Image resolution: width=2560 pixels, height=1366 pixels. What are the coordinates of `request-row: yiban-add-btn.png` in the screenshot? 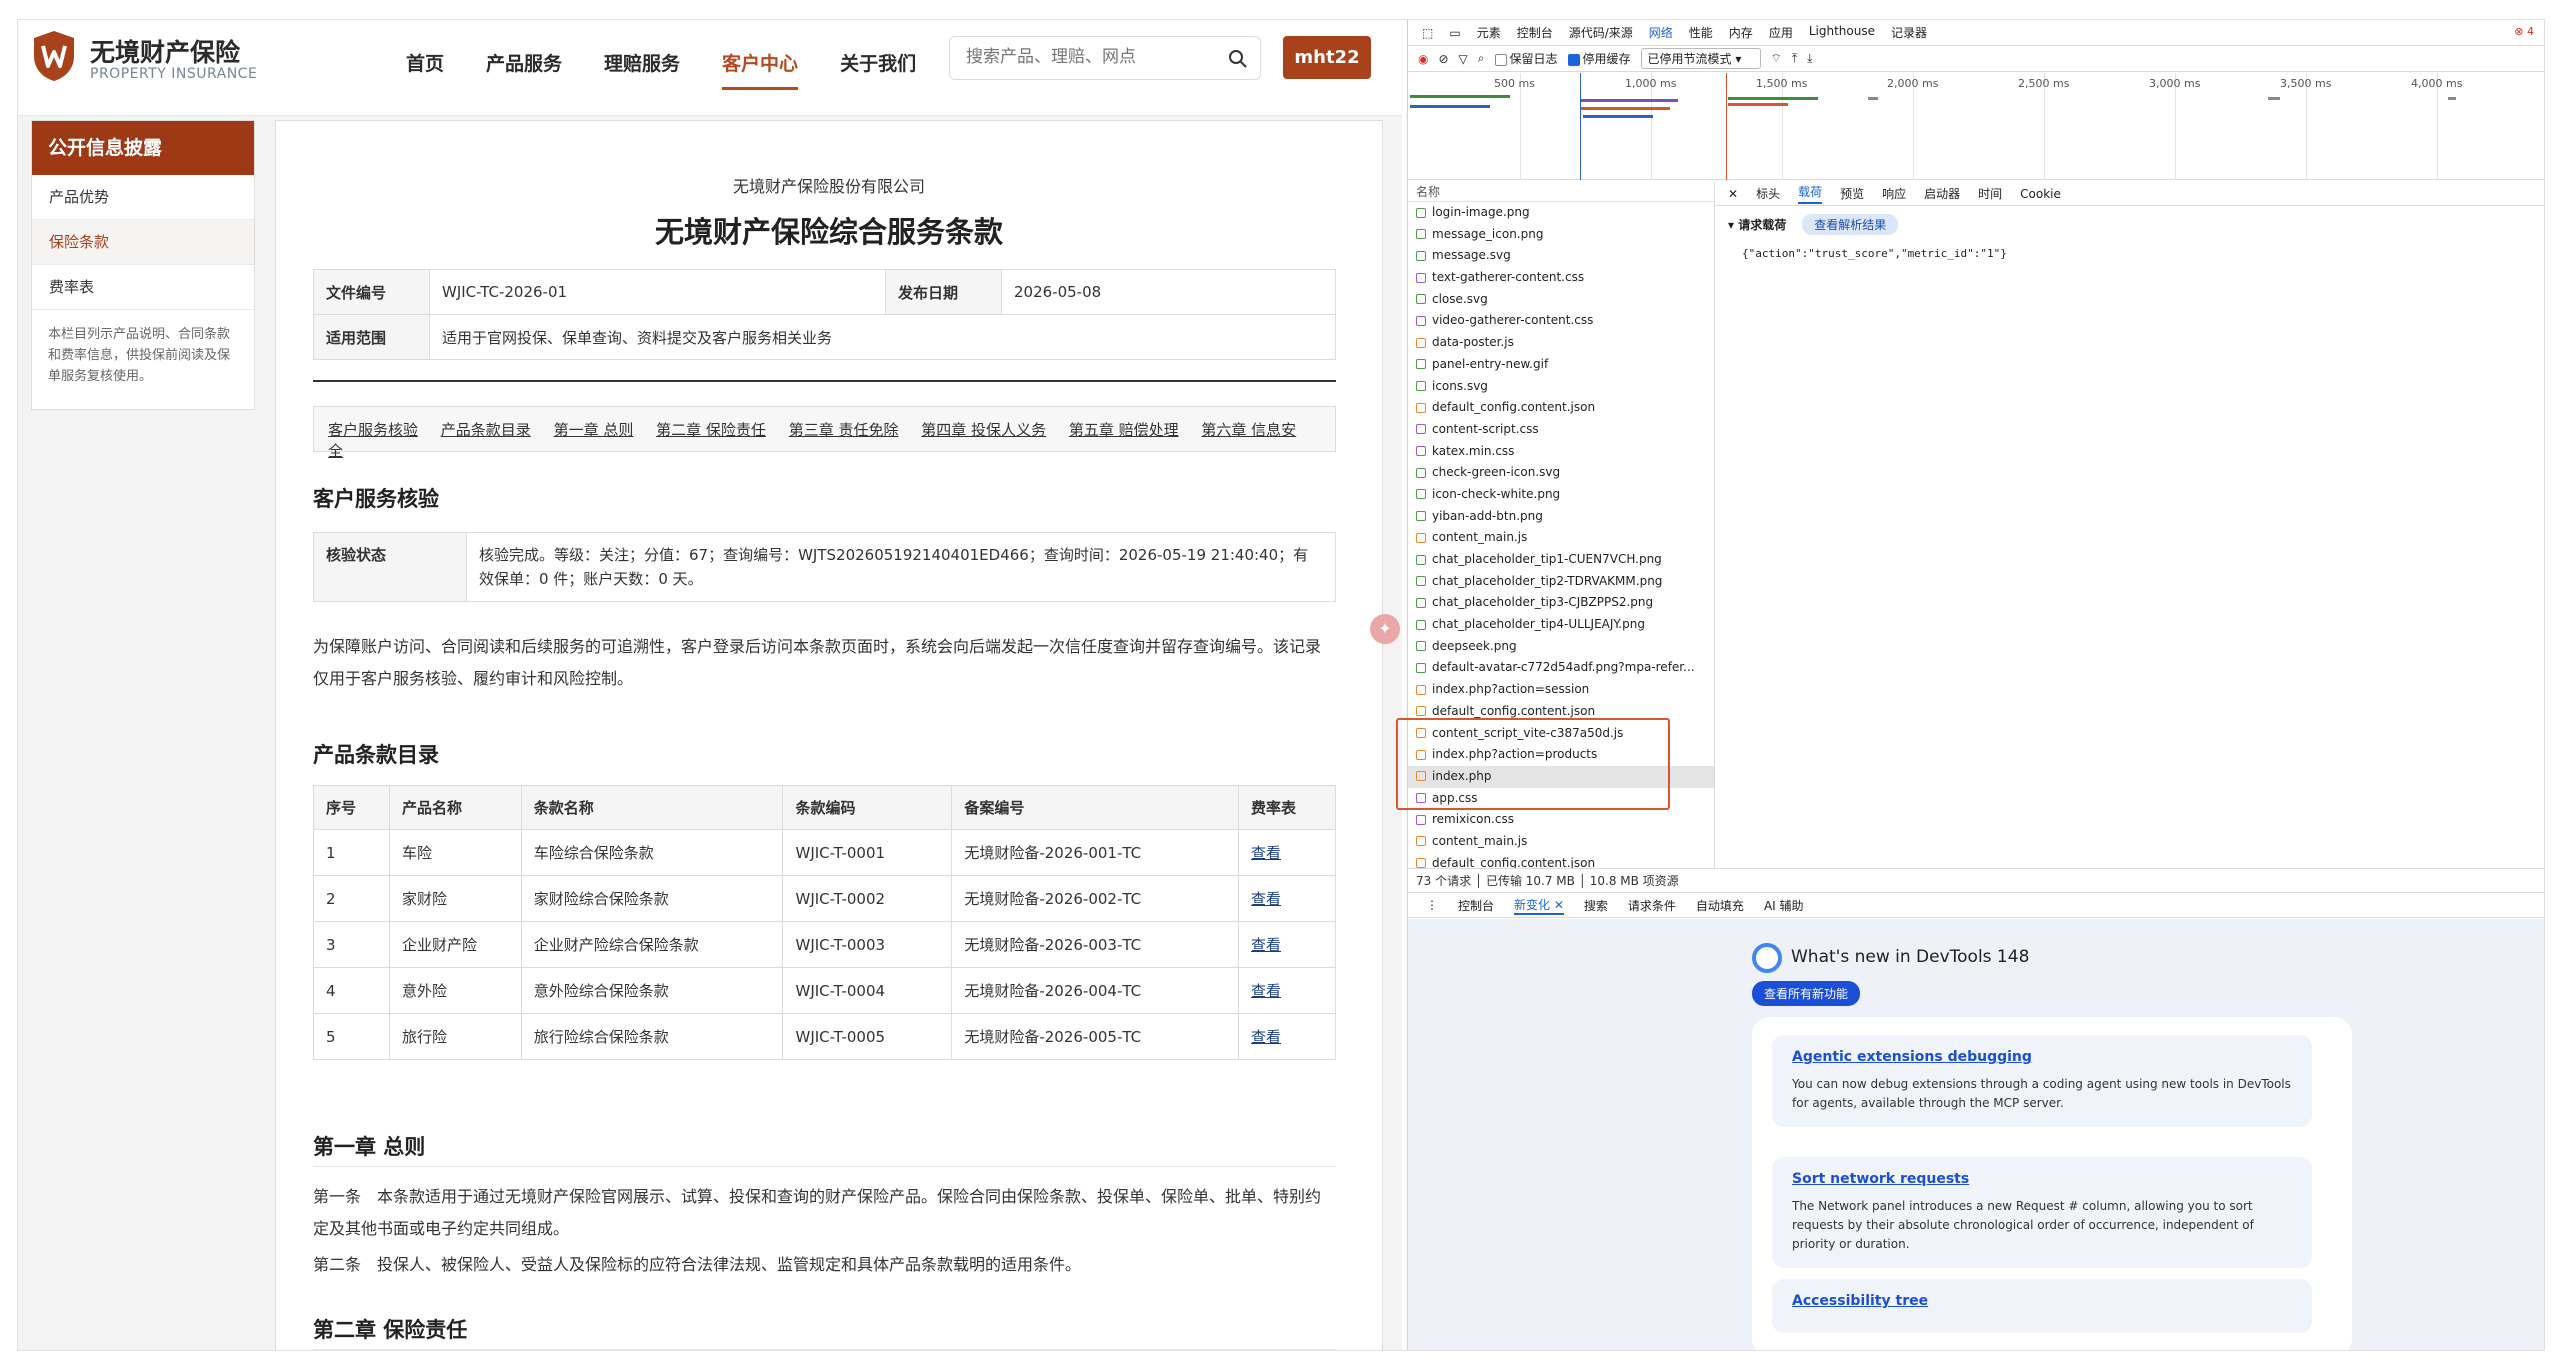 It's located at (1561, 517).